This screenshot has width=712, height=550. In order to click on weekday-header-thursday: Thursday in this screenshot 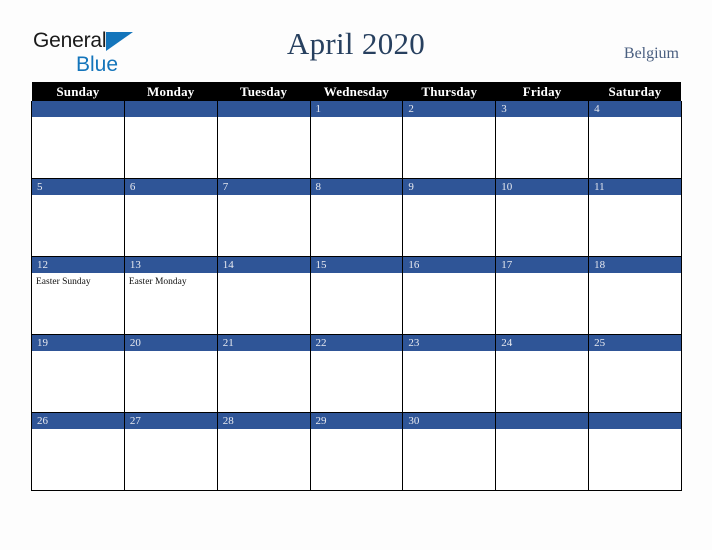, I will do `click(449, 91)`.